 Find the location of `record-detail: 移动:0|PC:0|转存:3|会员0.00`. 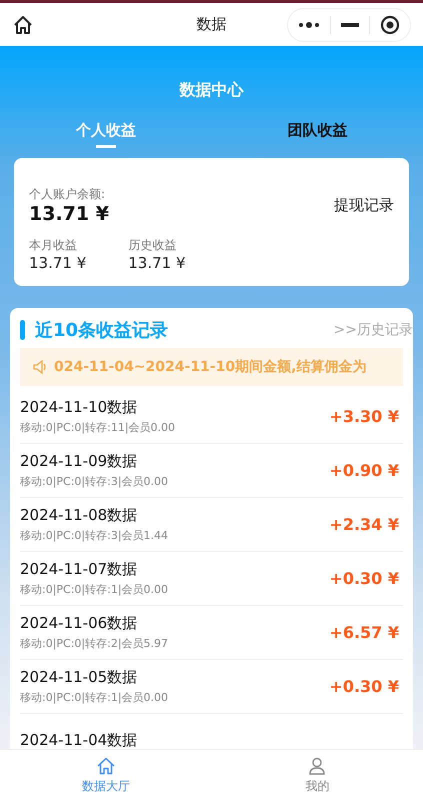

record-detail: 移动:0|PC:0|转存:3|会员0.00 is located at coordinates (94, 481).